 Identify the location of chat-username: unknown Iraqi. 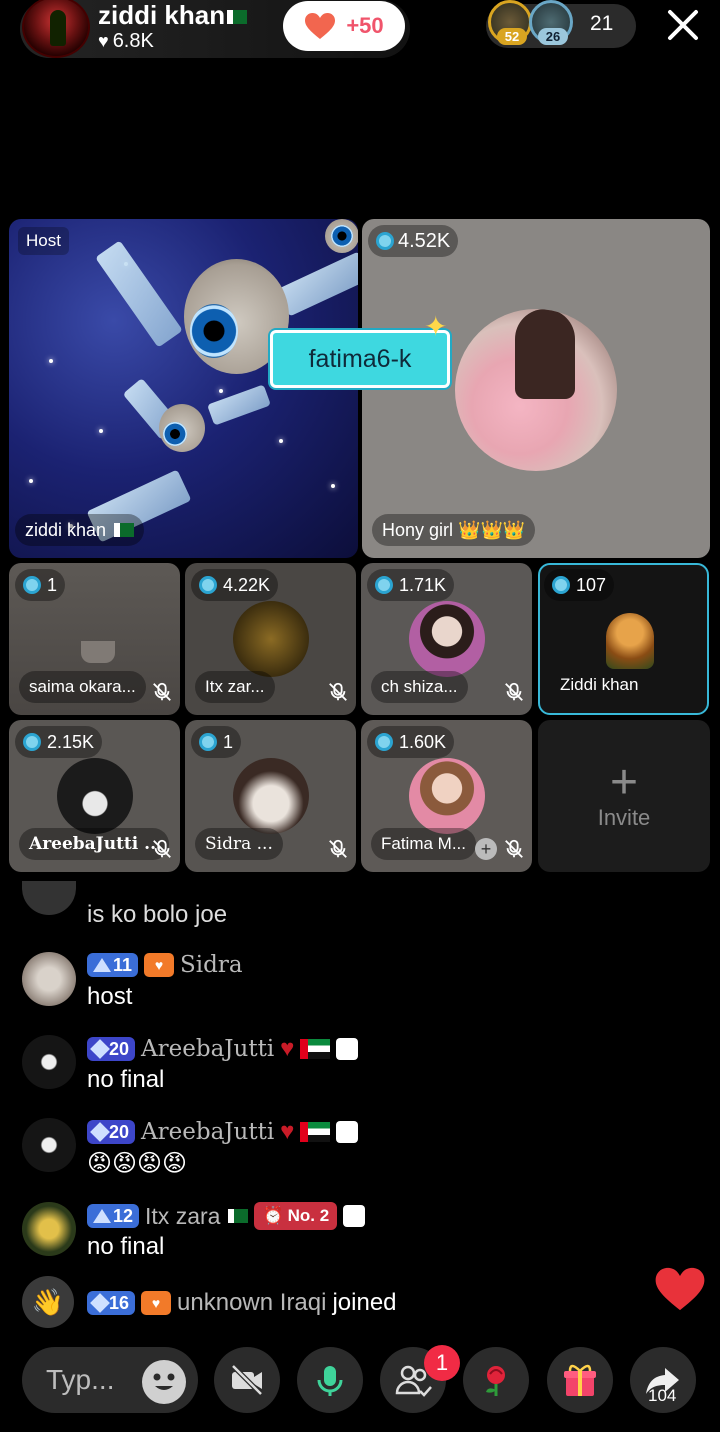
(251, 1303).